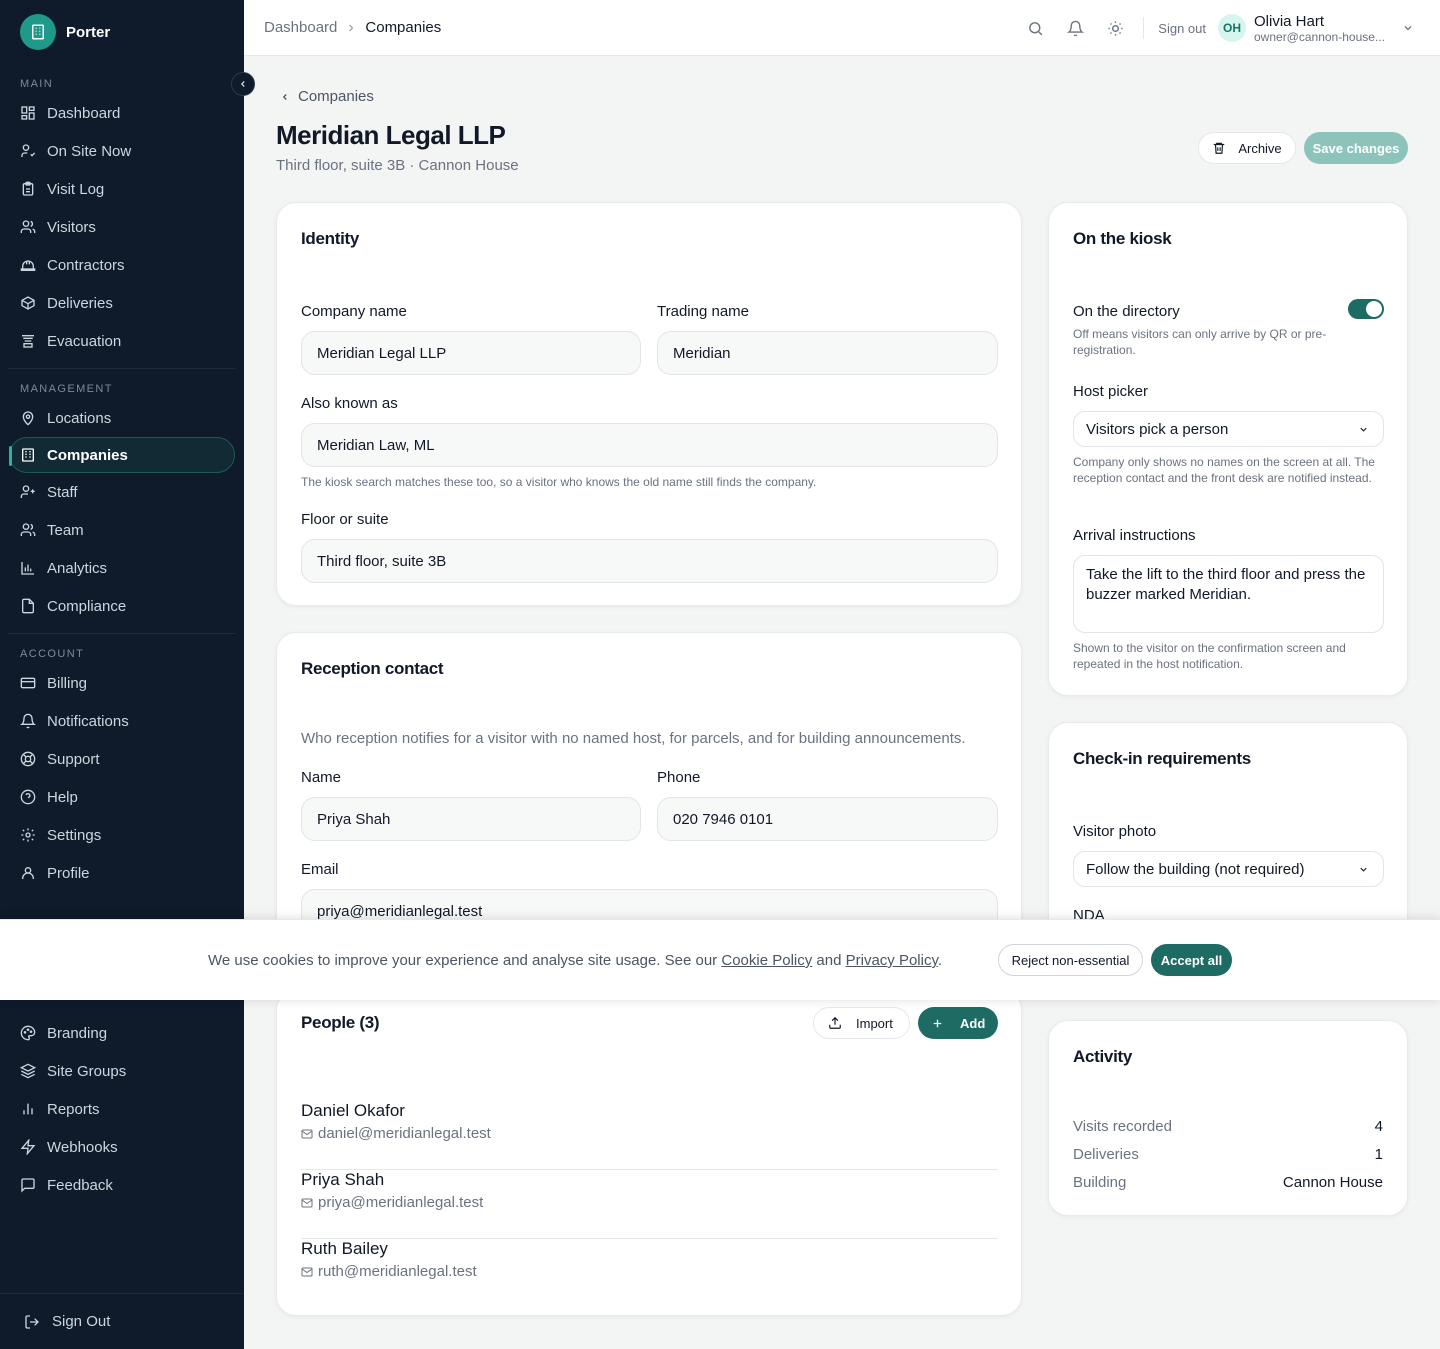 This screenshot has width=1440, height=1349. Describe the element at coordinates (1103, 1056) in the screenshot. I see `card-title: Activity` at that location.